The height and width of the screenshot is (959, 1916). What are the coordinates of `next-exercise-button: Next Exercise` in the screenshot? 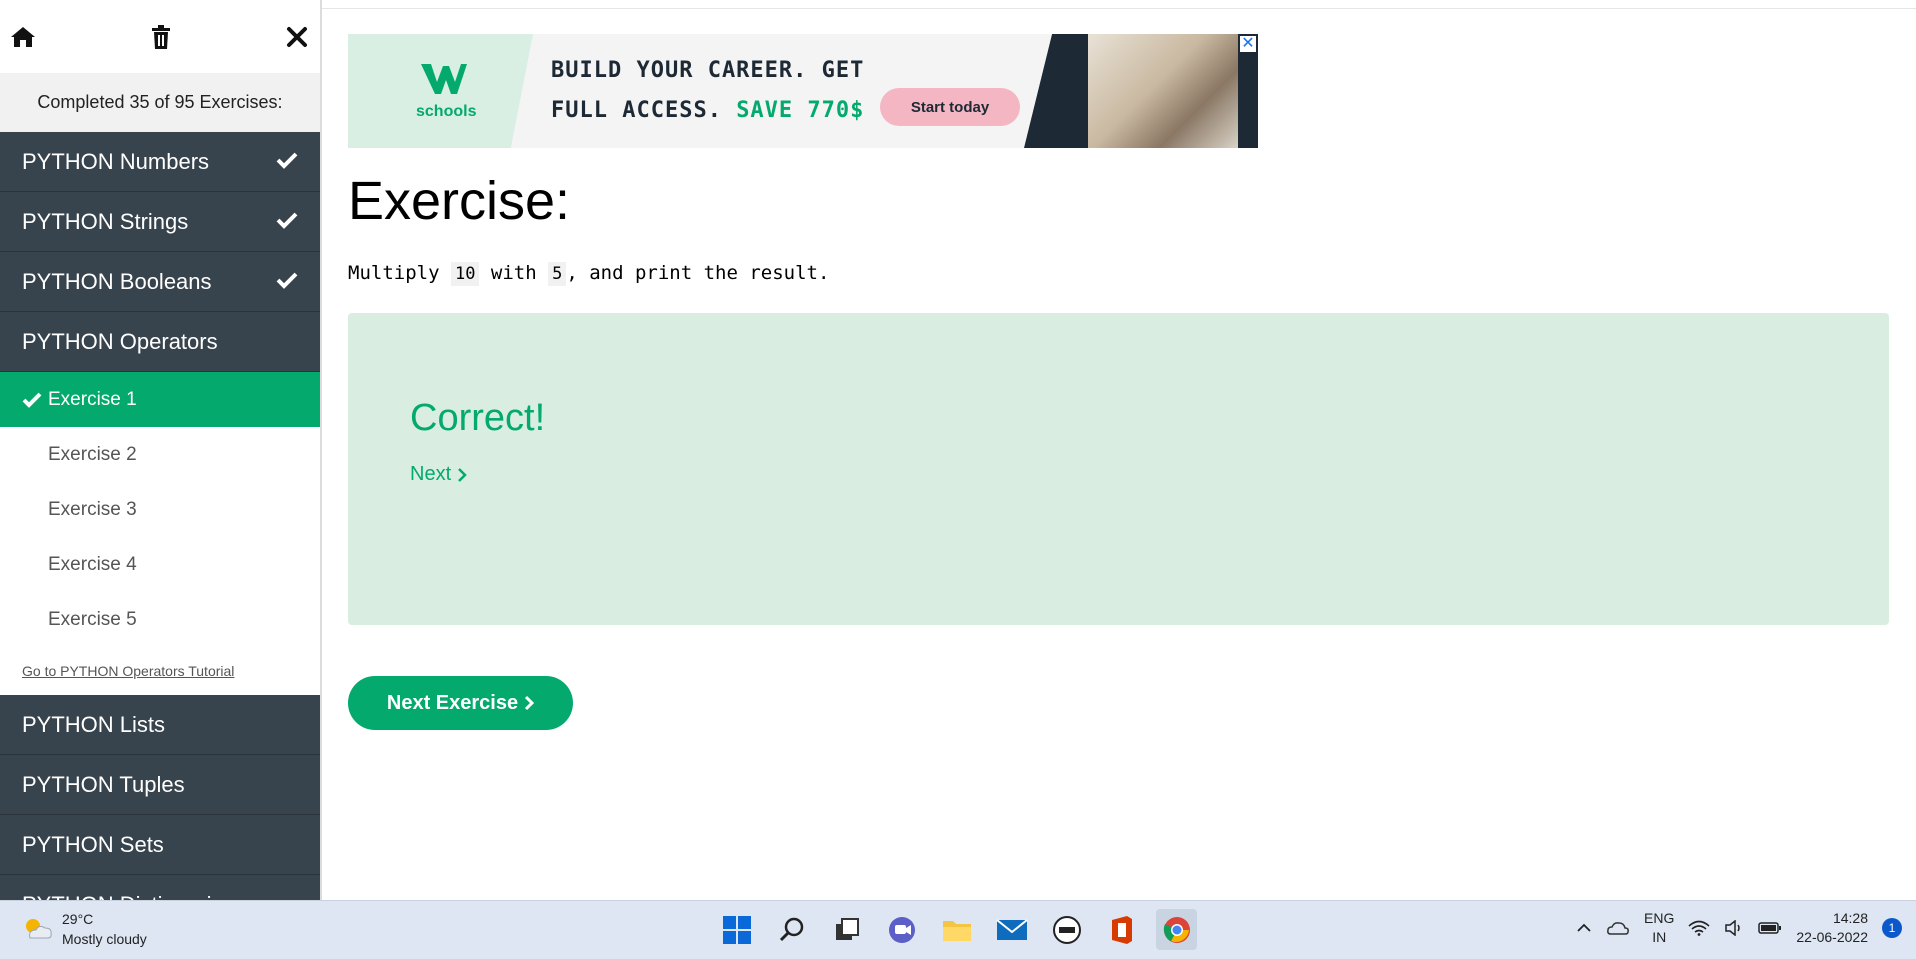 It's located at (460, 703).